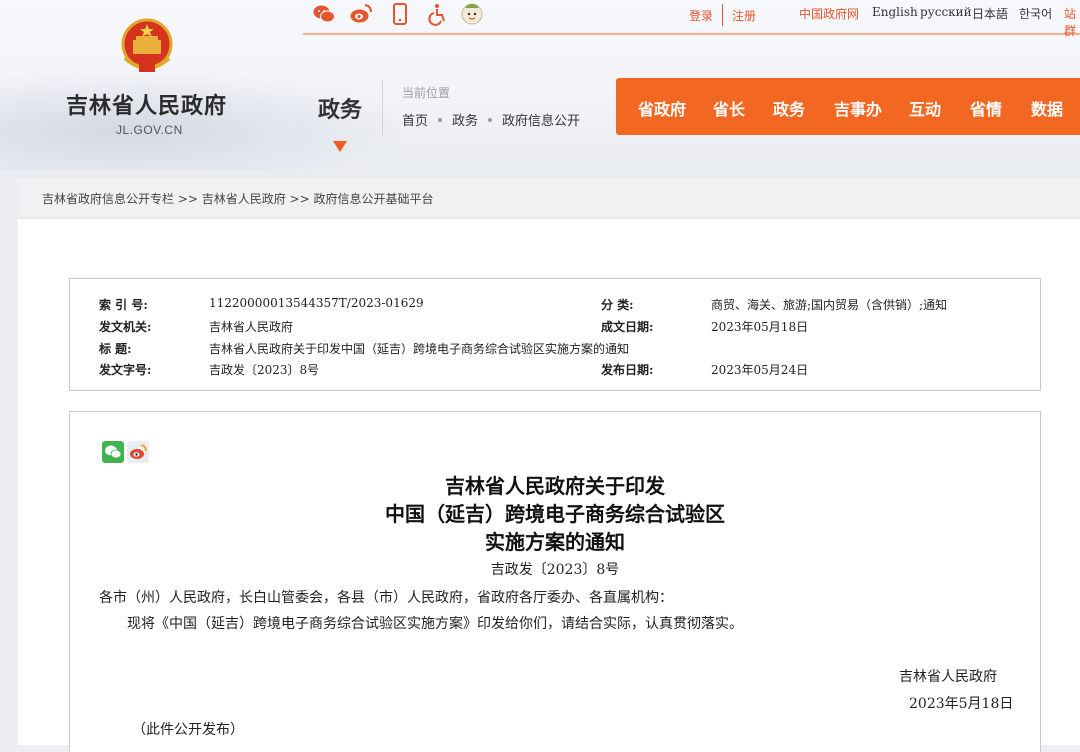  I want to click on location-label: 当前位置, so click(426, 93).